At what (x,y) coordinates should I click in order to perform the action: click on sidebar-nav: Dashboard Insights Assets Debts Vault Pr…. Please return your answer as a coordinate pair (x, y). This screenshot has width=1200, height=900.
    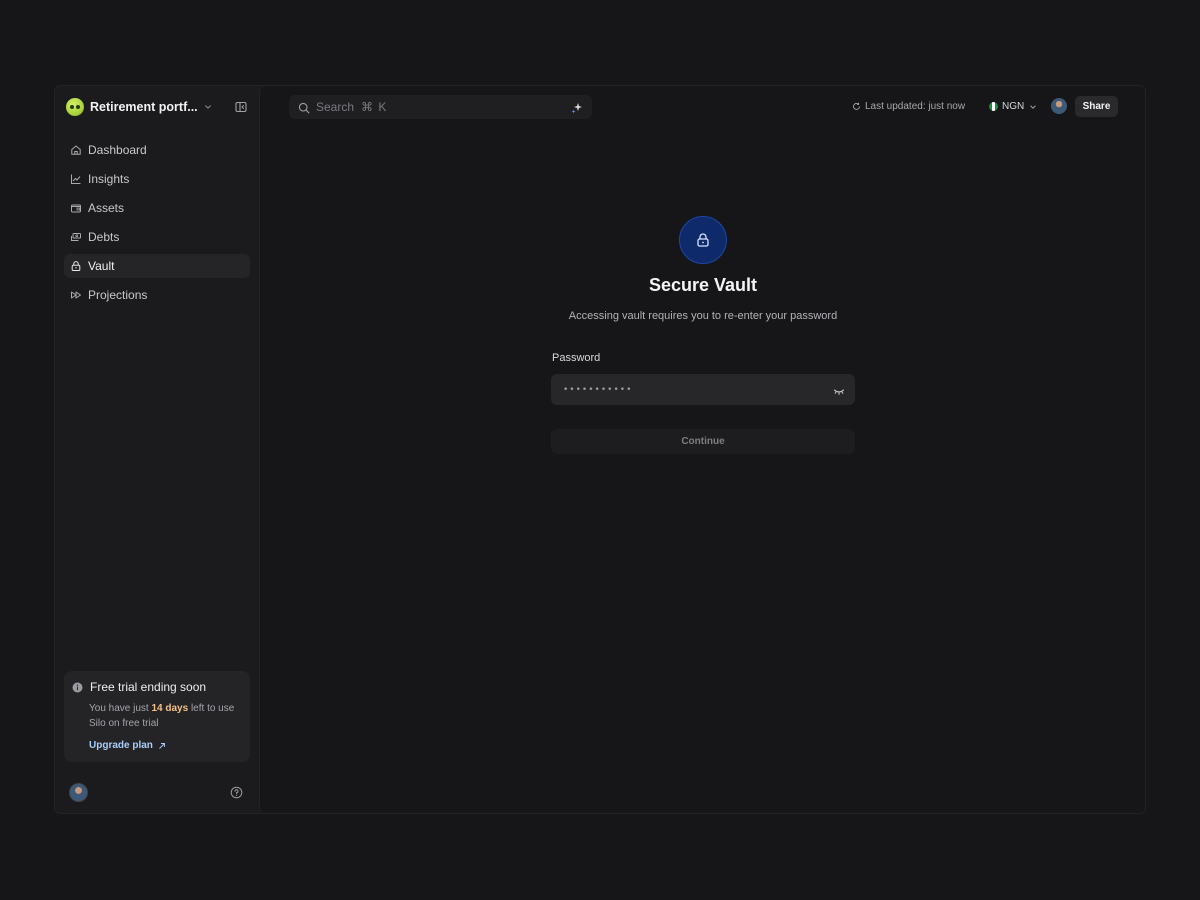
    Looking at the image, I should click on (157, 222).